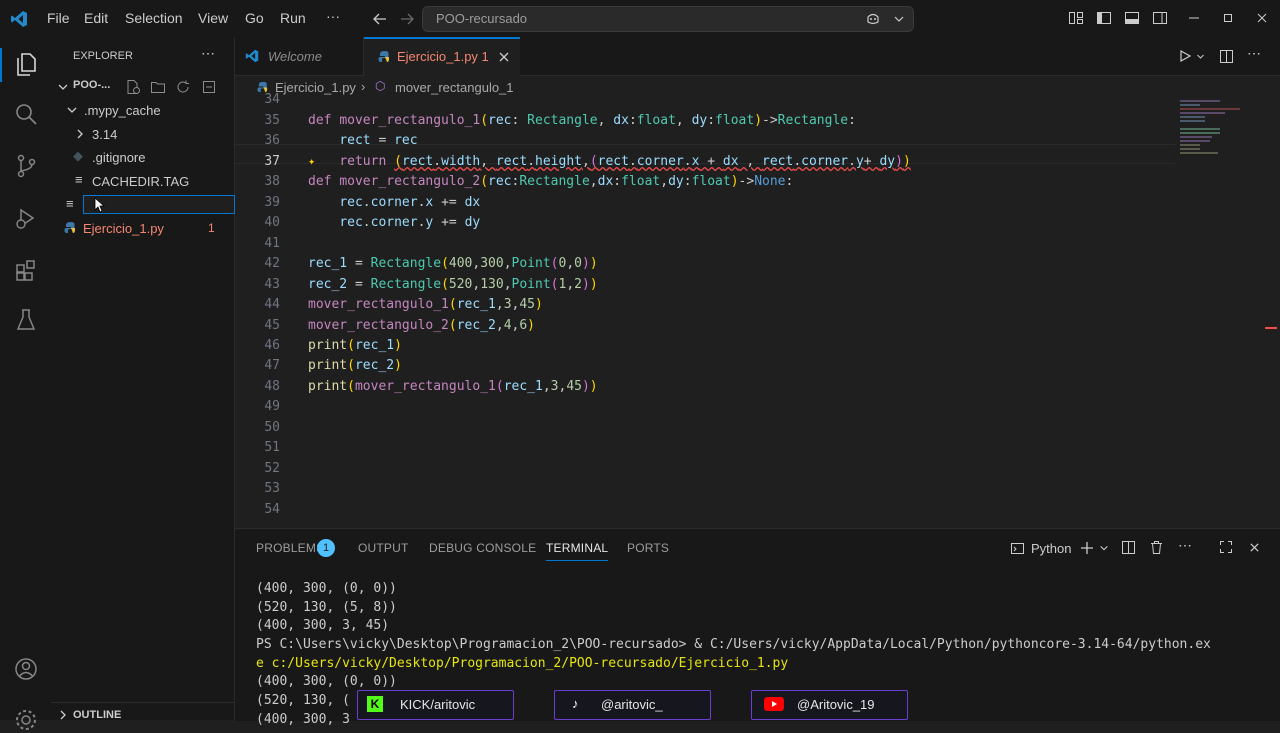 Image resolution: width=1280 pixels, height=733 pixels. I want to click on tree-item-cachedir-tag: ≡ CACHEDIR.TAG, so click(142, 181).